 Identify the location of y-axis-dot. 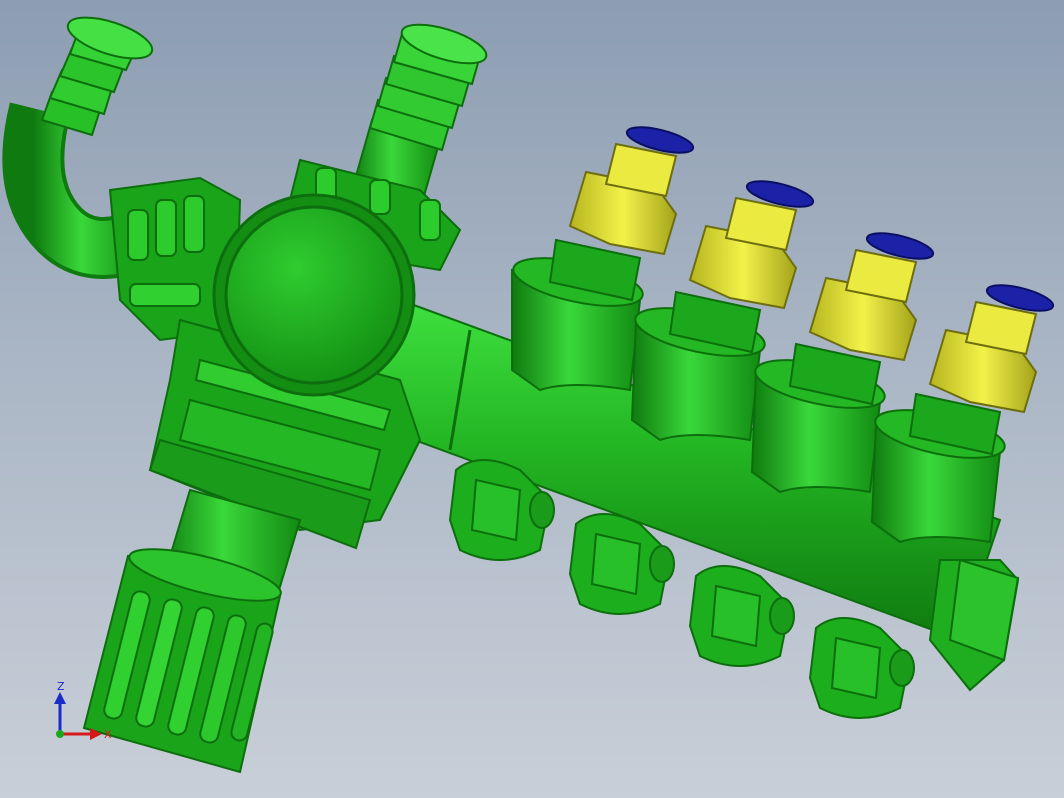
(60, 734).